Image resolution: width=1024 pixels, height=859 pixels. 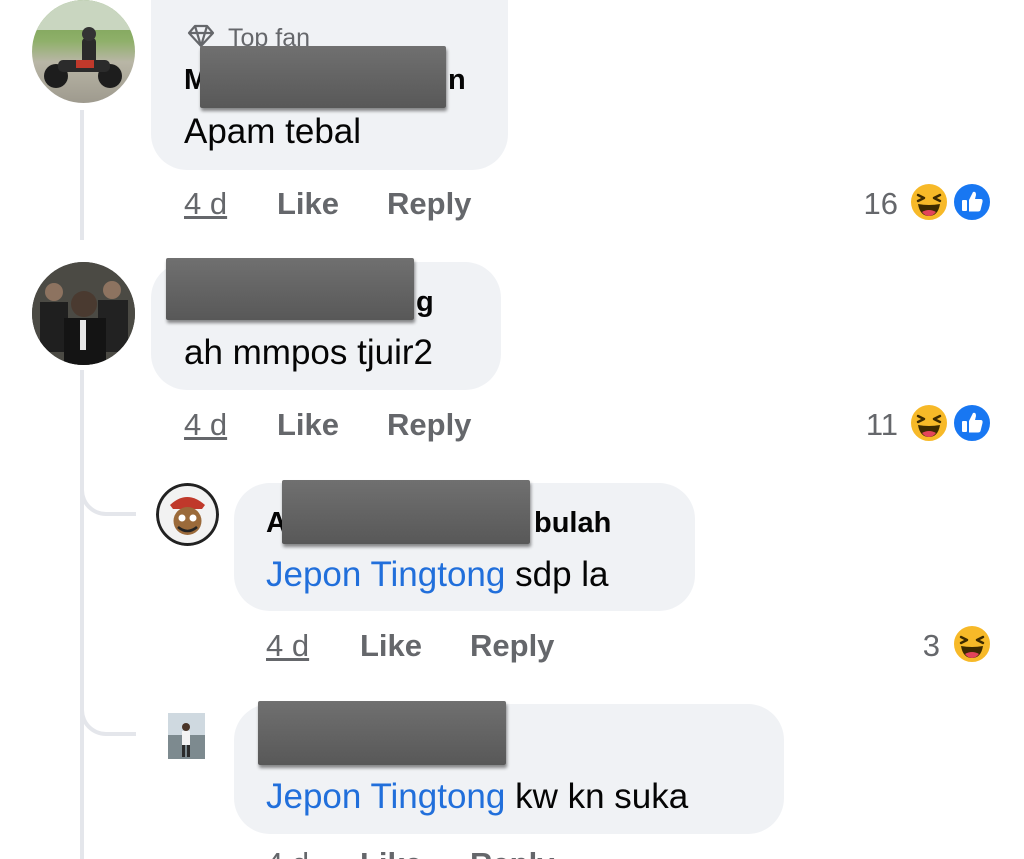 I want to click on commenter-name-end: g, so click(x=425, y=302).